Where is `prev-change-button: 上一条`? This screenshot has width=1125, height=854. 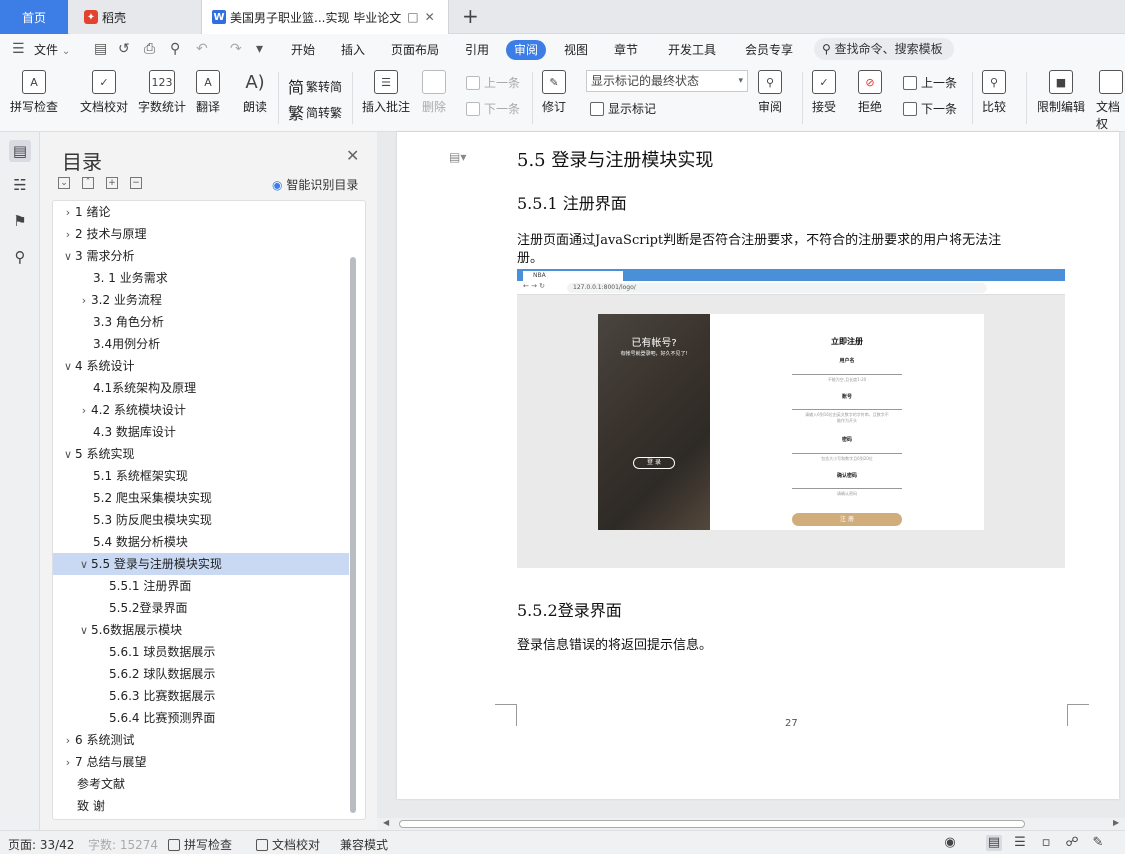 prev-change-button: 上一条 is located at coordinates (930, 82).